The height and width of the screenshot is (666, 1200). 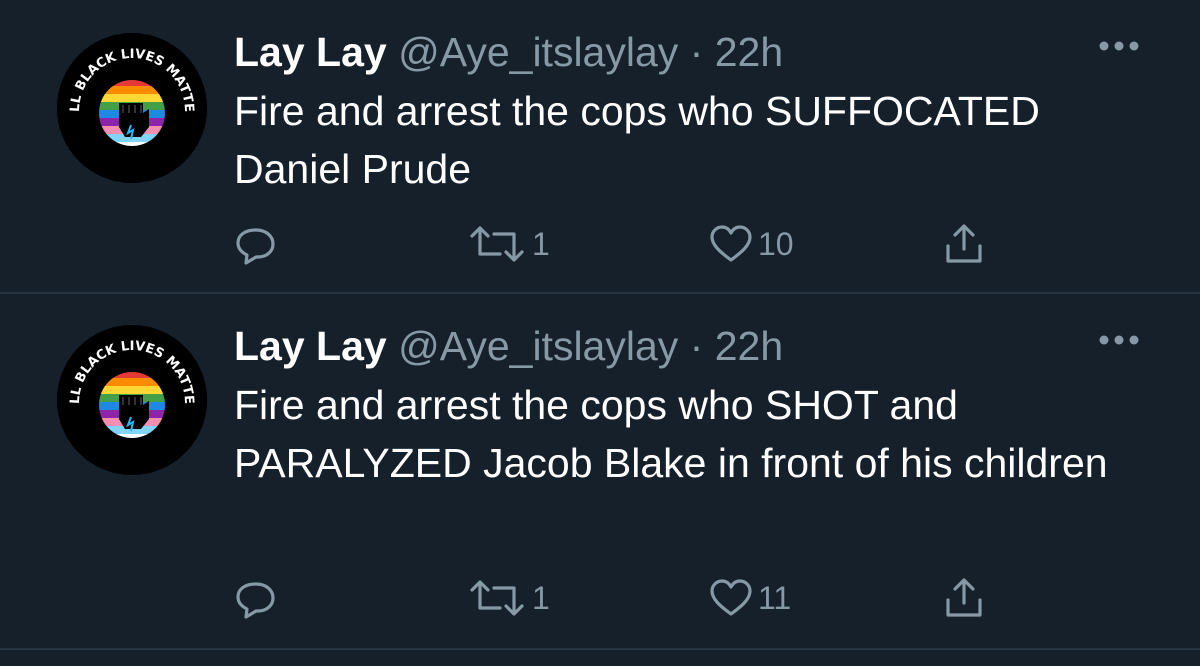 I want to click on like-count: 11, so click(x=775, y=597).